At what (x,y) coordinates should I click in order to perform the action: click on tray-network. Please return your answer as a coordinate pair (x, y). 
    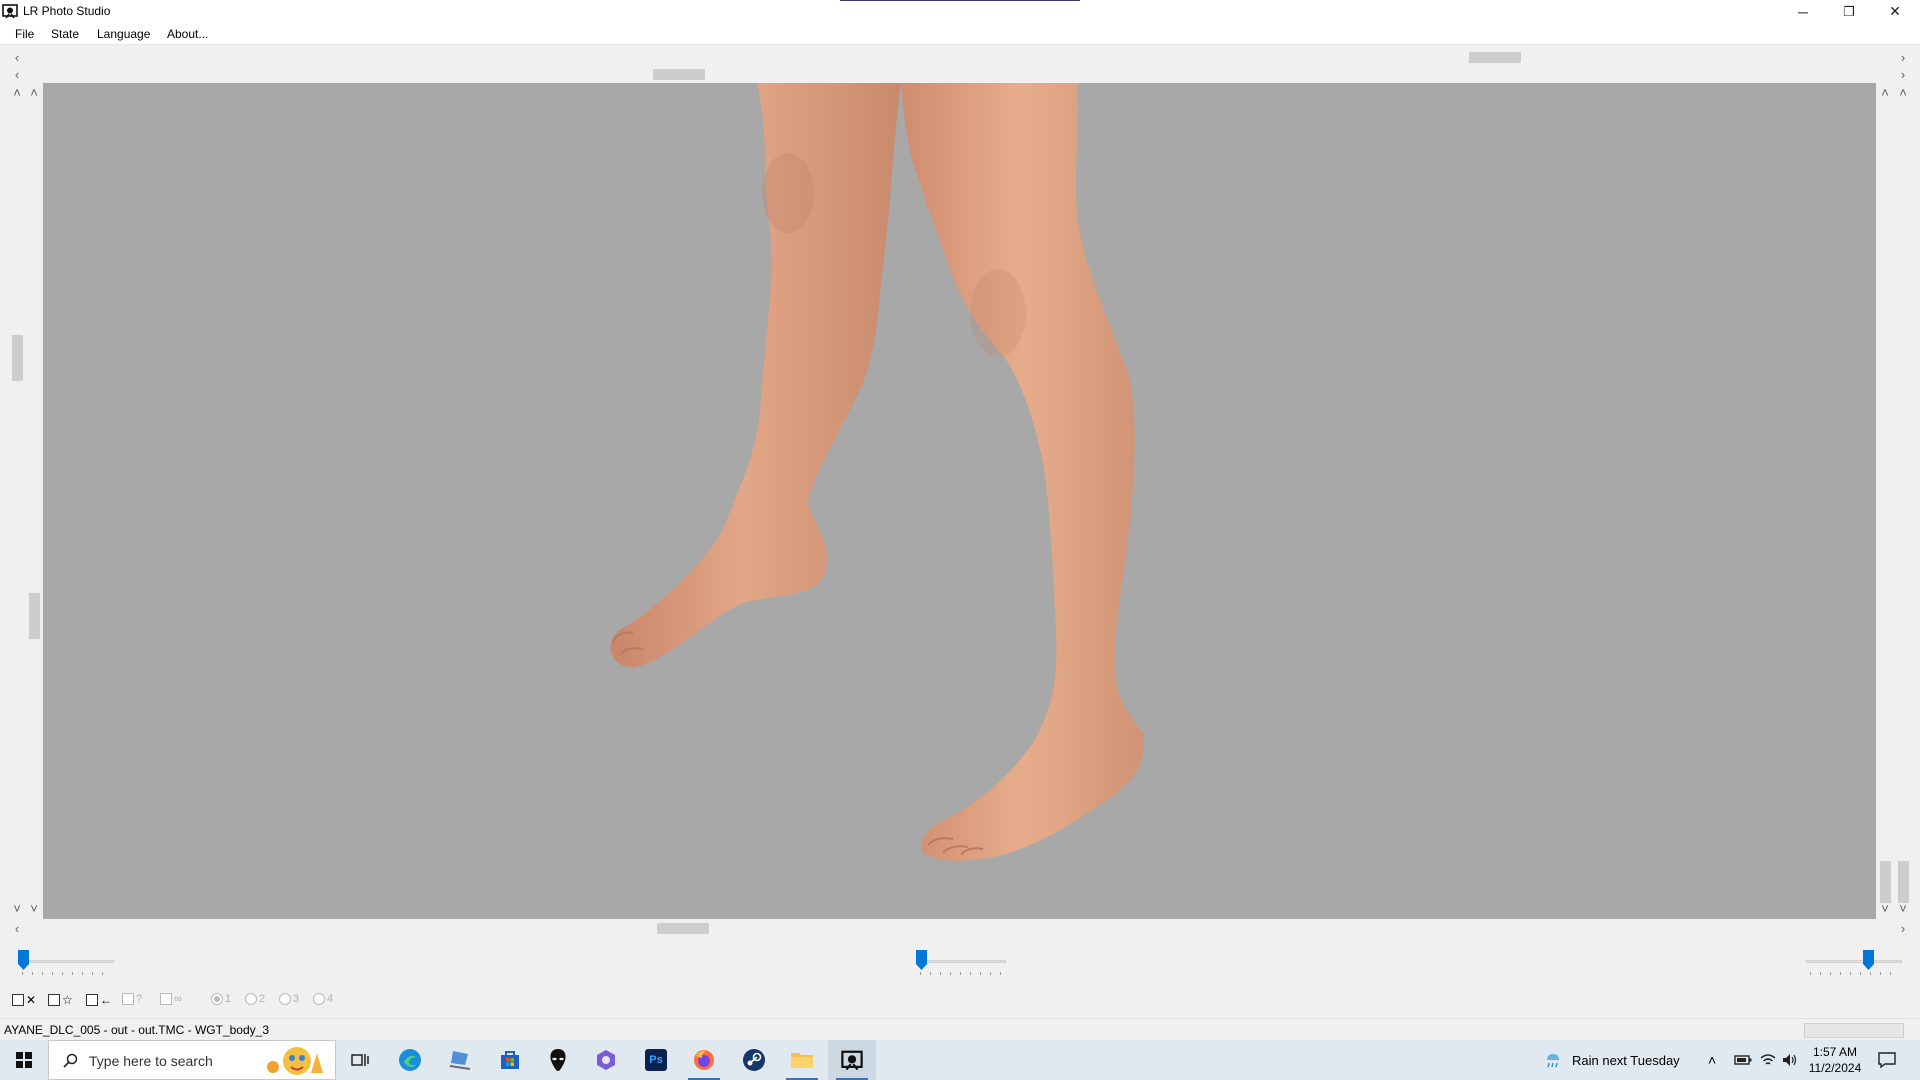
    Looking at the image, I should click on (1768, 1060).